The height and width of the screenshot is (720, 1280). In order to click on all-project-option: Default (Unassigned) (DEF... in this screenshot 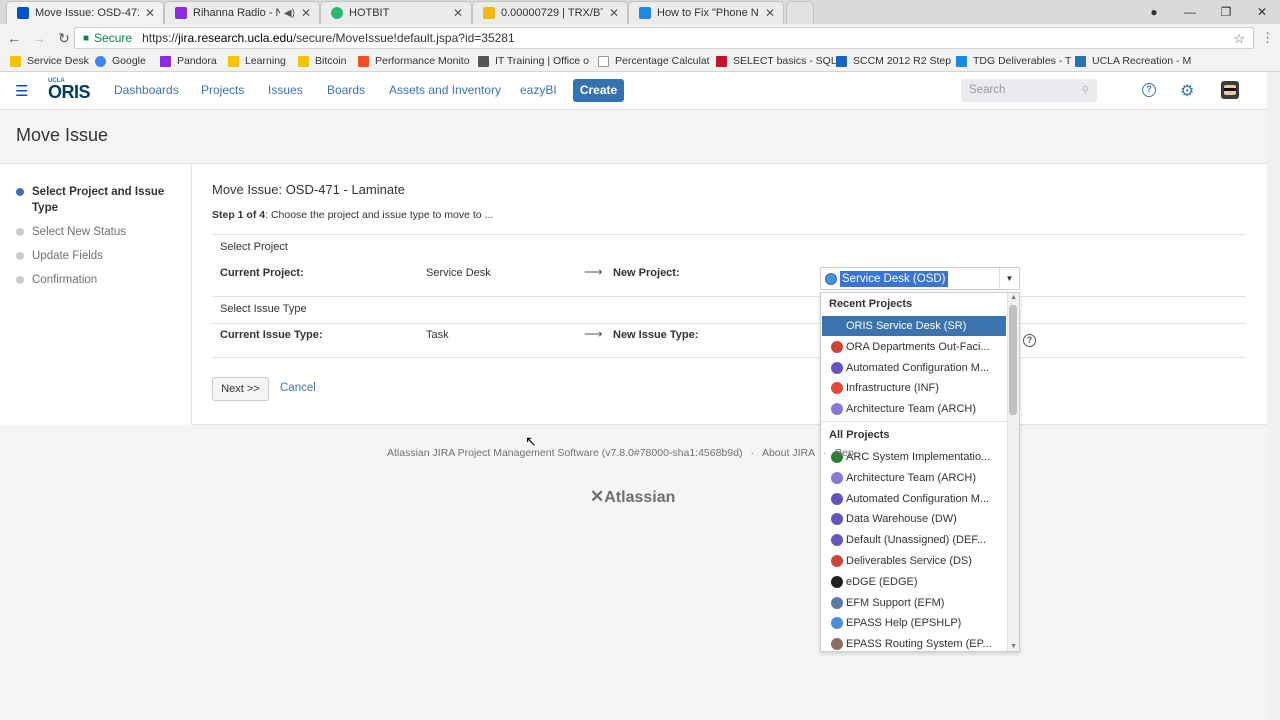, I will do `click(914, 540)`.